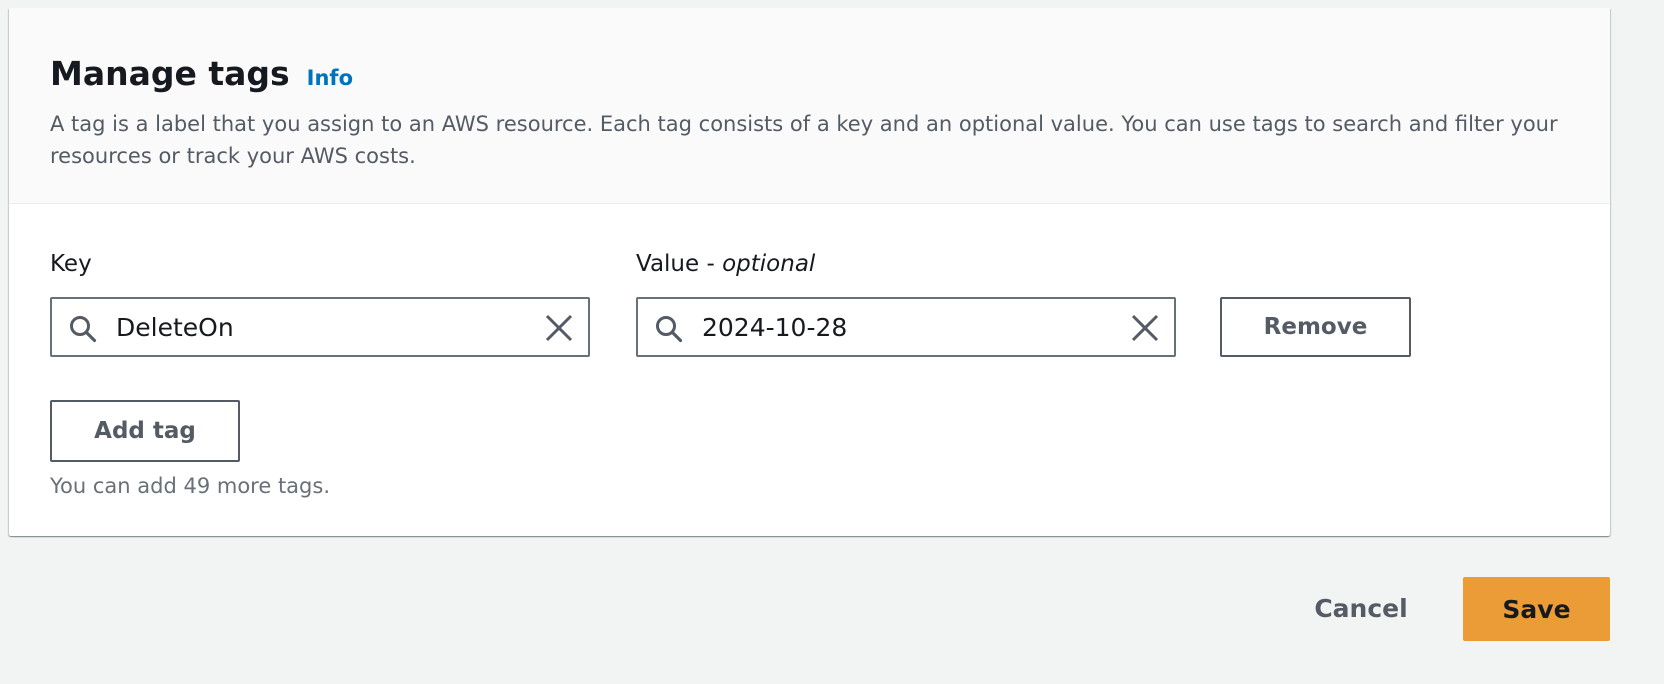  I want to click on value-input: 2024-10-28, so click(906, 327).